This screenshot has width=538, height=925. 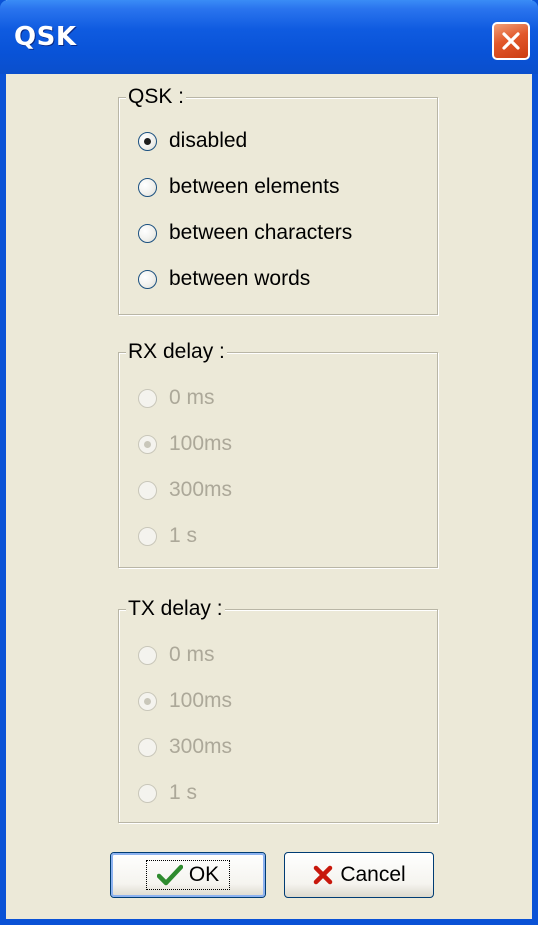 I want to click on tx-delay-group: TX delay : 0 ms 100ms 300ms 1 s, so click(x=278, y=710).